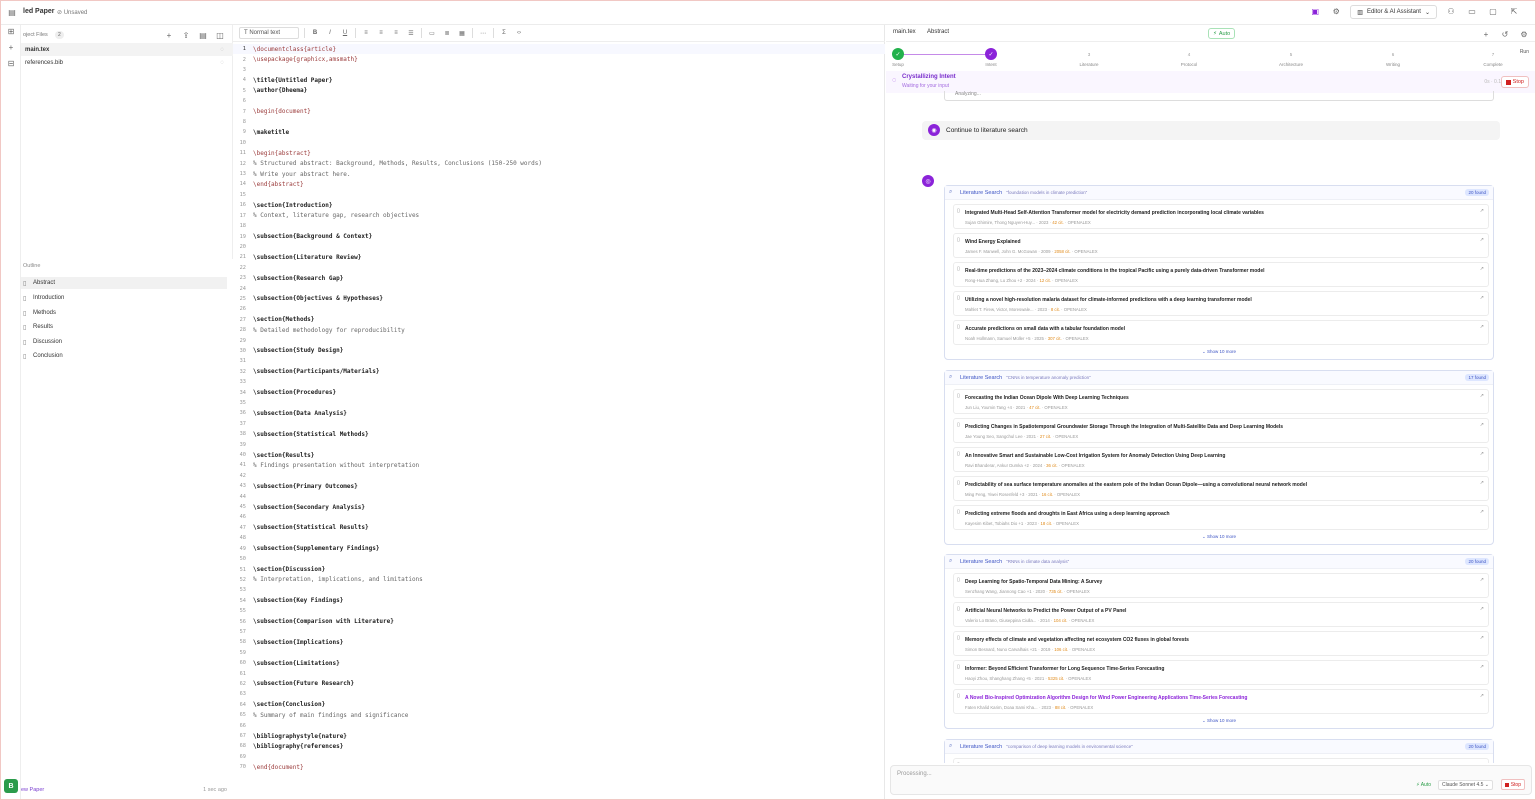  What do you see at coordinates (366, 33) in the screenshot?
I see `align-left-icon: ≡` at bounding box center [366, 33].